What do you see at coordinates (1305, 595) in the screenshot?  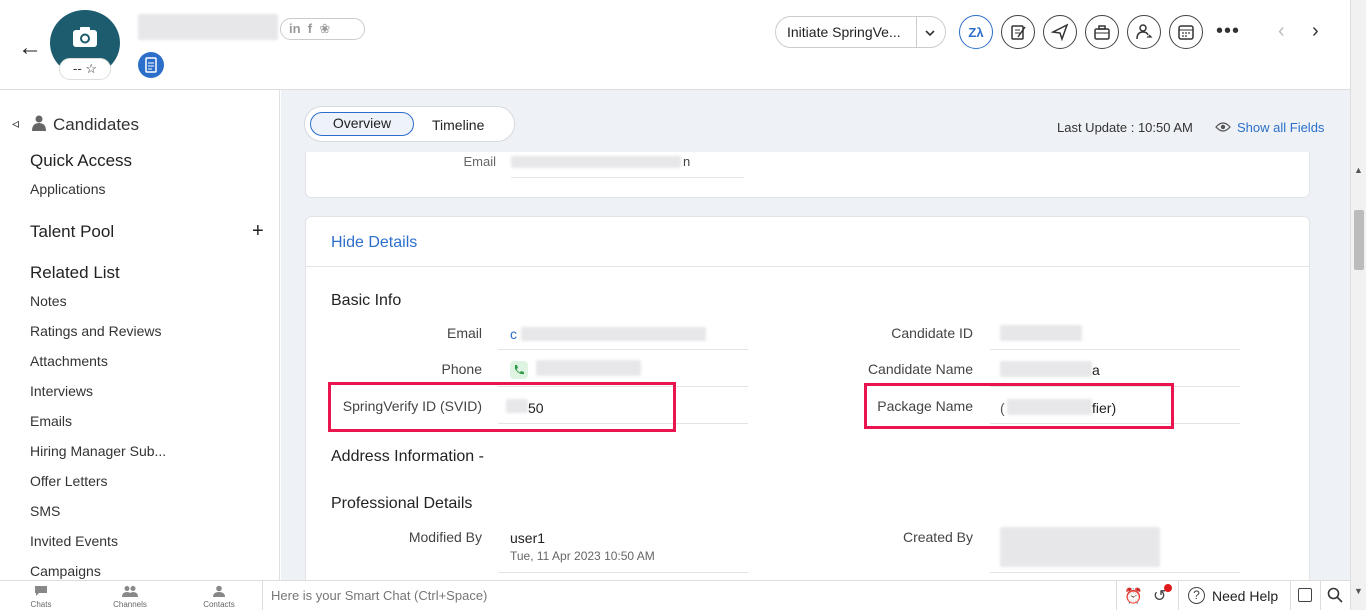 I see `notes-tray-icon` at bounding box center [1305, 595].